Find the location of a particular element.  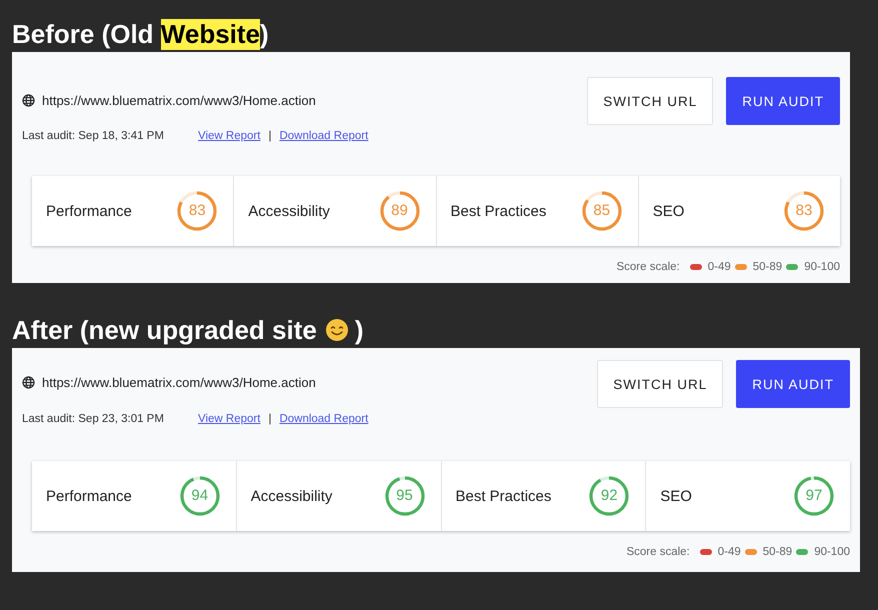

last-audit-time: Last audit: Sep 18, 3:41 PM is located at coordinates (93, 136).